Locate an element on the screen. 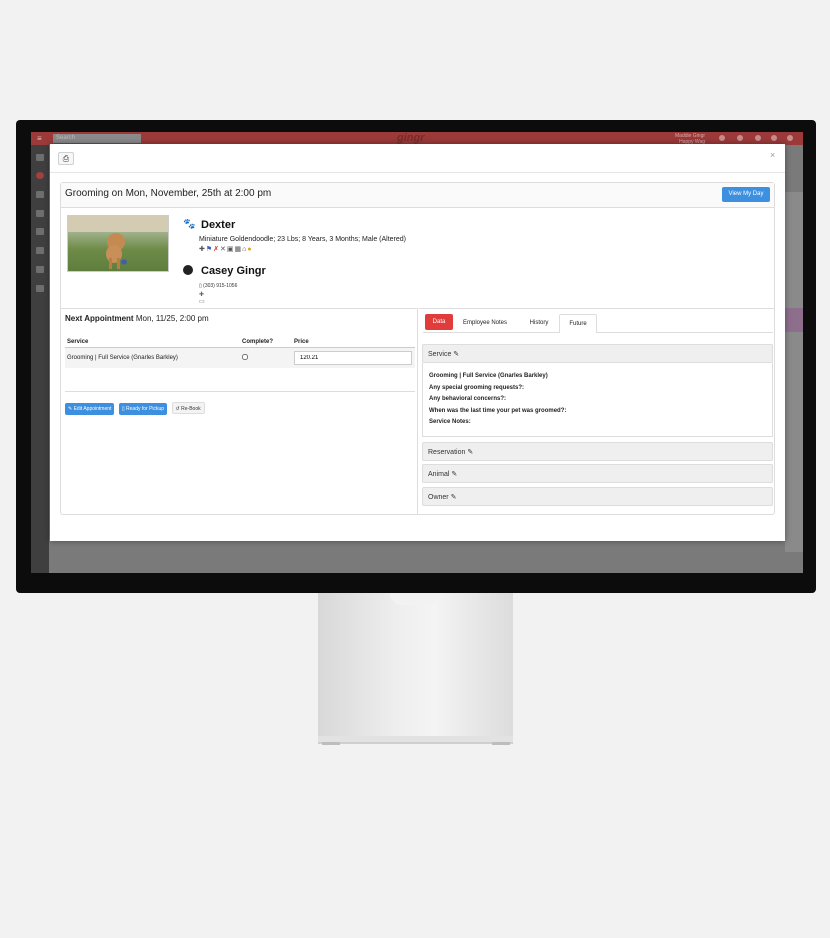  column-header: Complete? is located at coordinates (266, 342).